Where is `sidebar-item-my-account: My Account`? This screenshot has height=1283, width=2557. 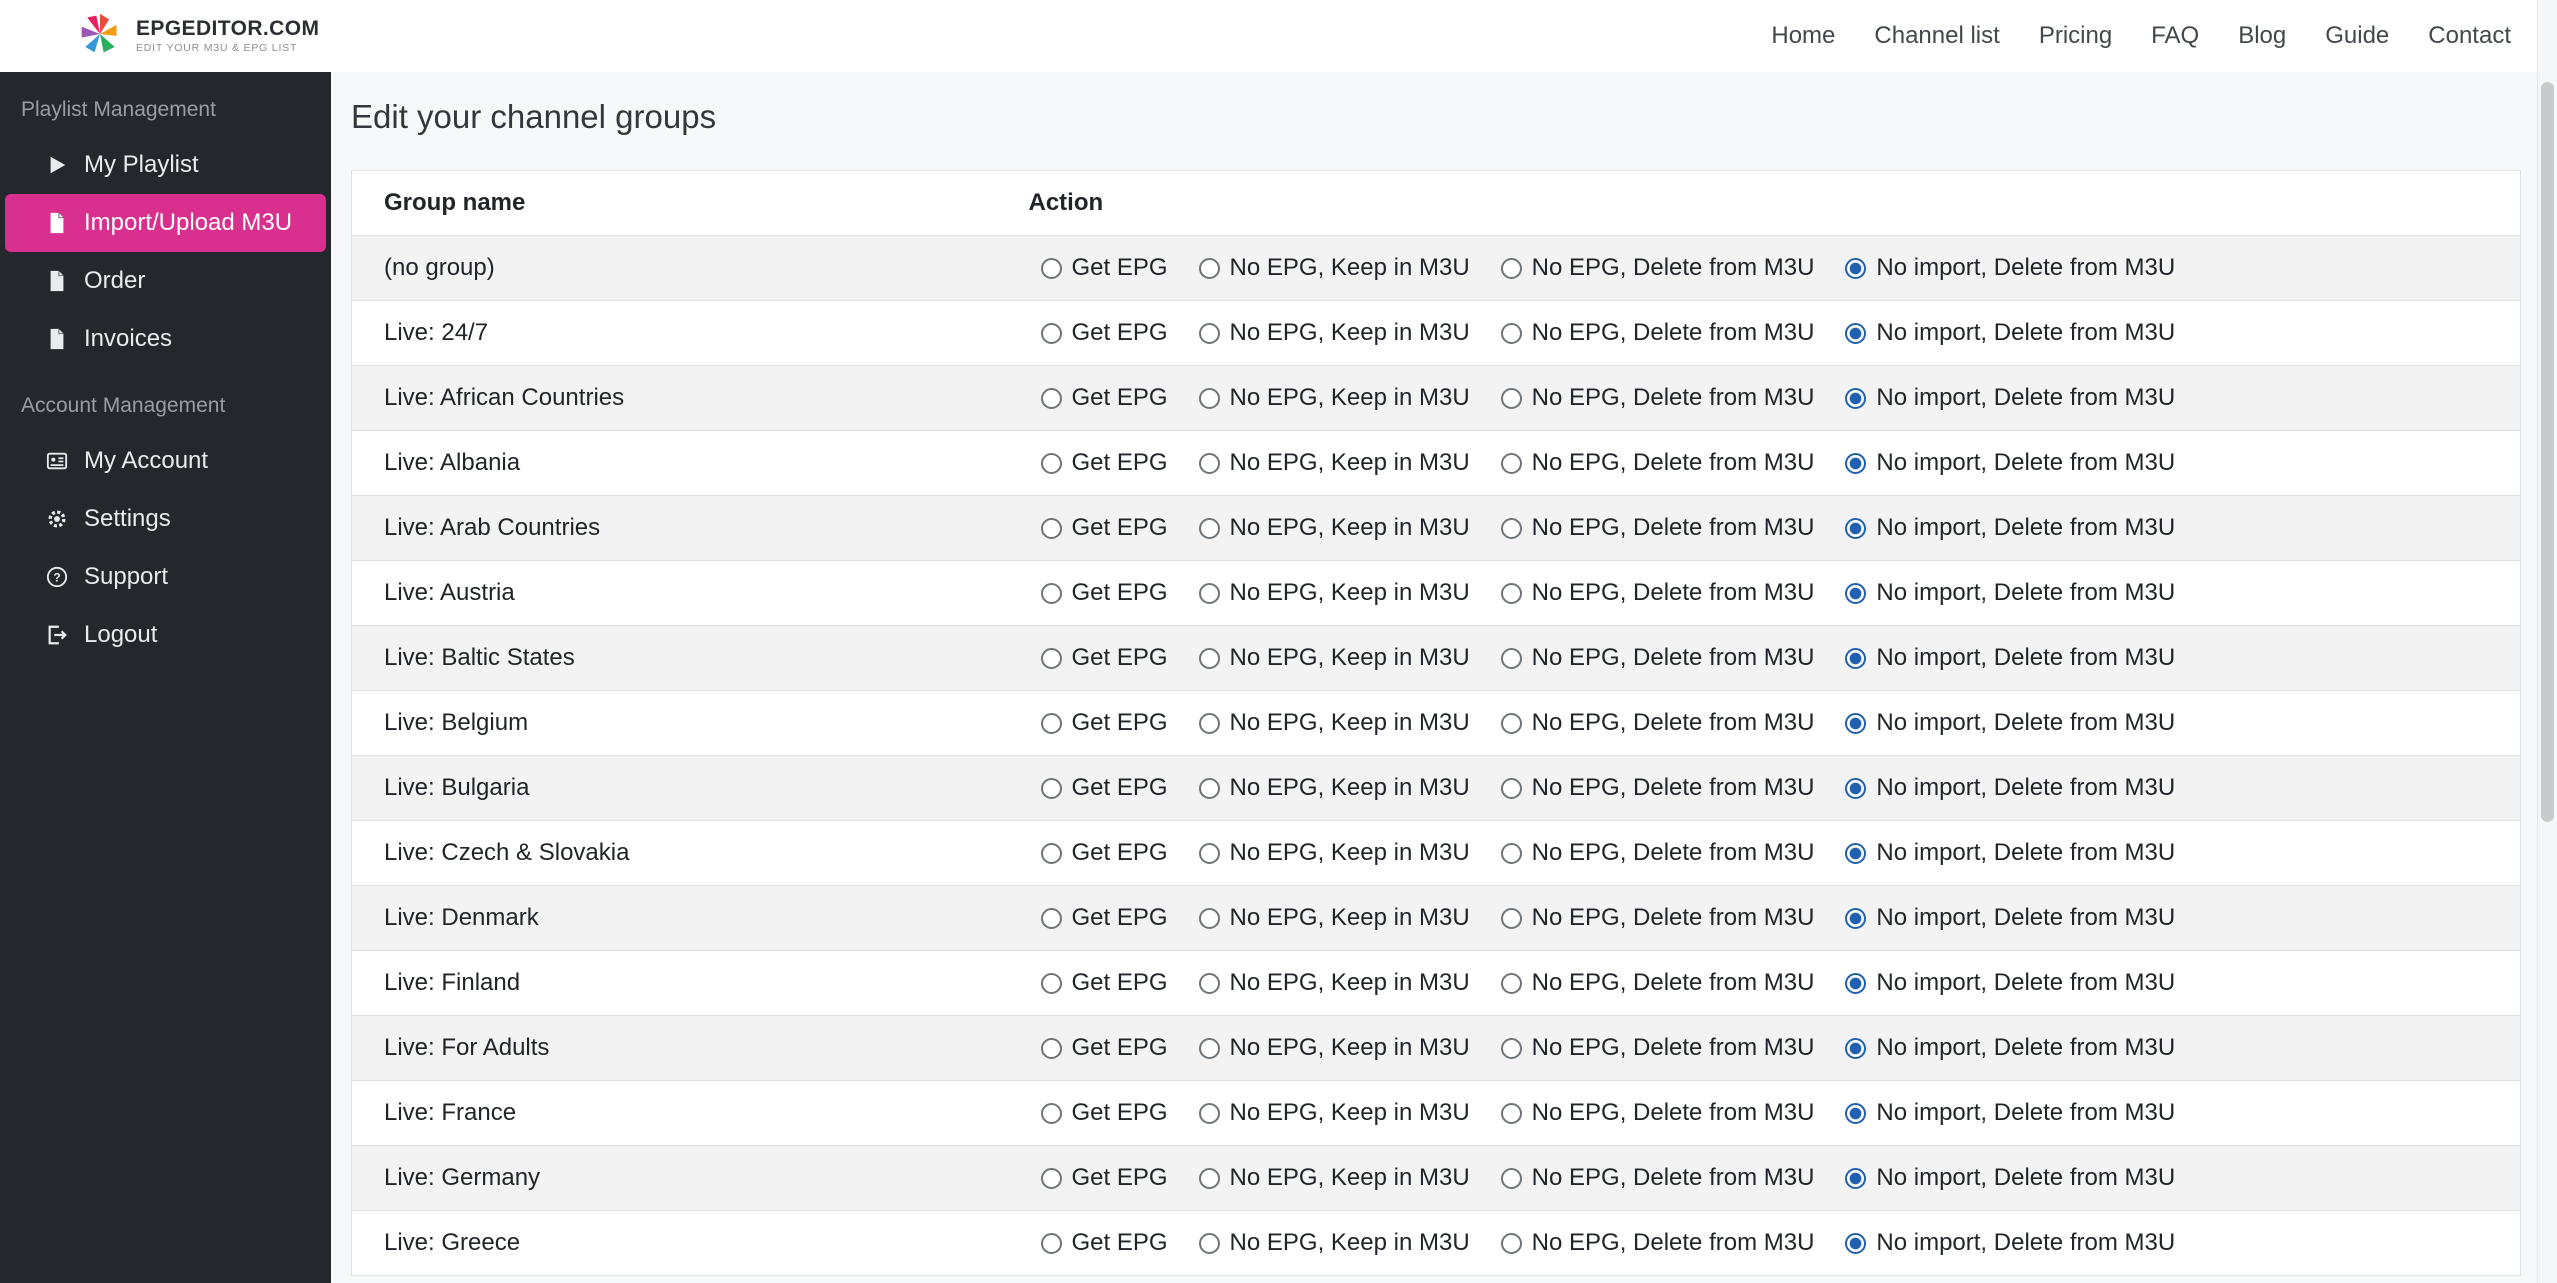 sidebar-item-my-account: My Account is located at coordinates (165, 461).